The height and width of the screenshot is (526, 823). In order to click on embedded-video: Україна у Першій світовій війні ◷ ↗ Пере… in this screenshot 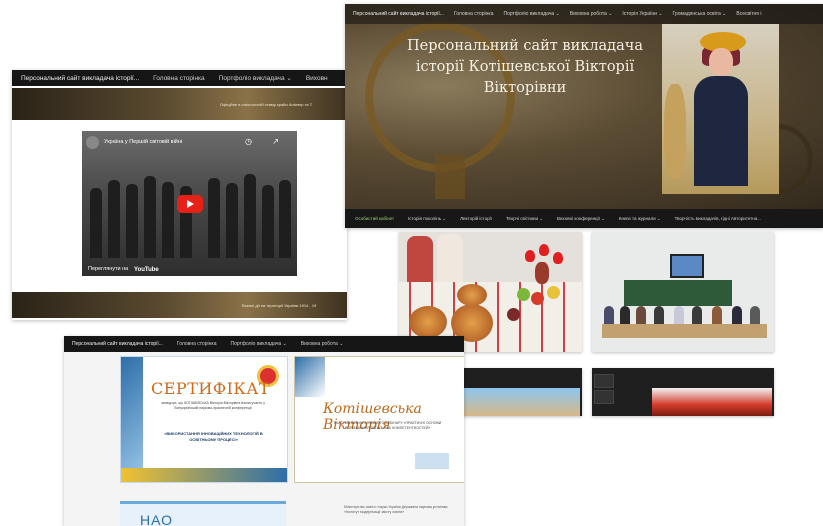, I will do `click(189, 203)`.